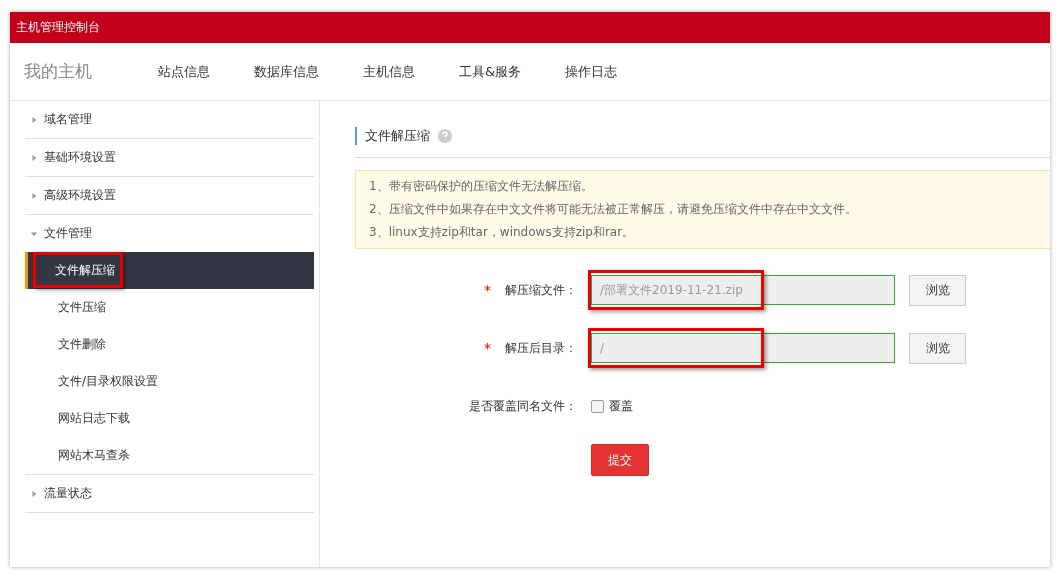 The height and width of the screenshot is (579, 1061). What do you see at coordinates (58, 27) in the screenshot?
I see `window-title: 主机管理控制台` at bounding box center [58, 27].